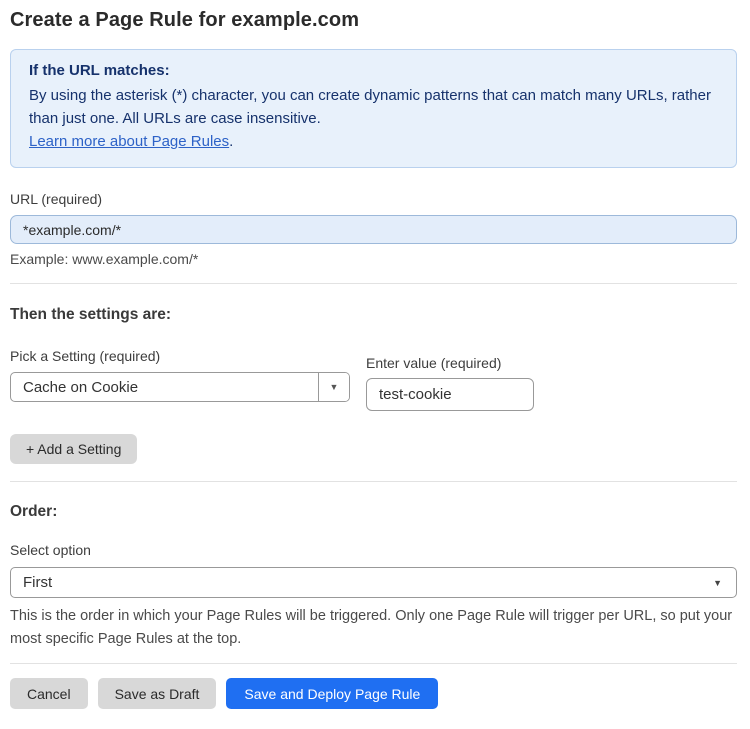  What do you see at coordinates (185, 20) in the screenshot?
I see `page-title: Create a Page Rule for example.com` at bounding box center [185, 20].